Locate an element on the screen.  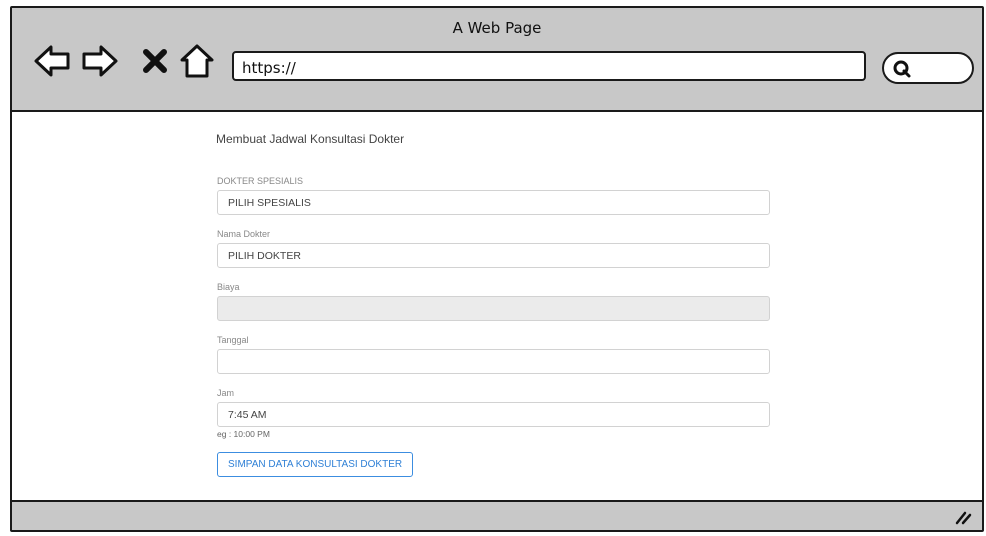
doctor-label: Nama Dokter is located at coordinates (244, 234).